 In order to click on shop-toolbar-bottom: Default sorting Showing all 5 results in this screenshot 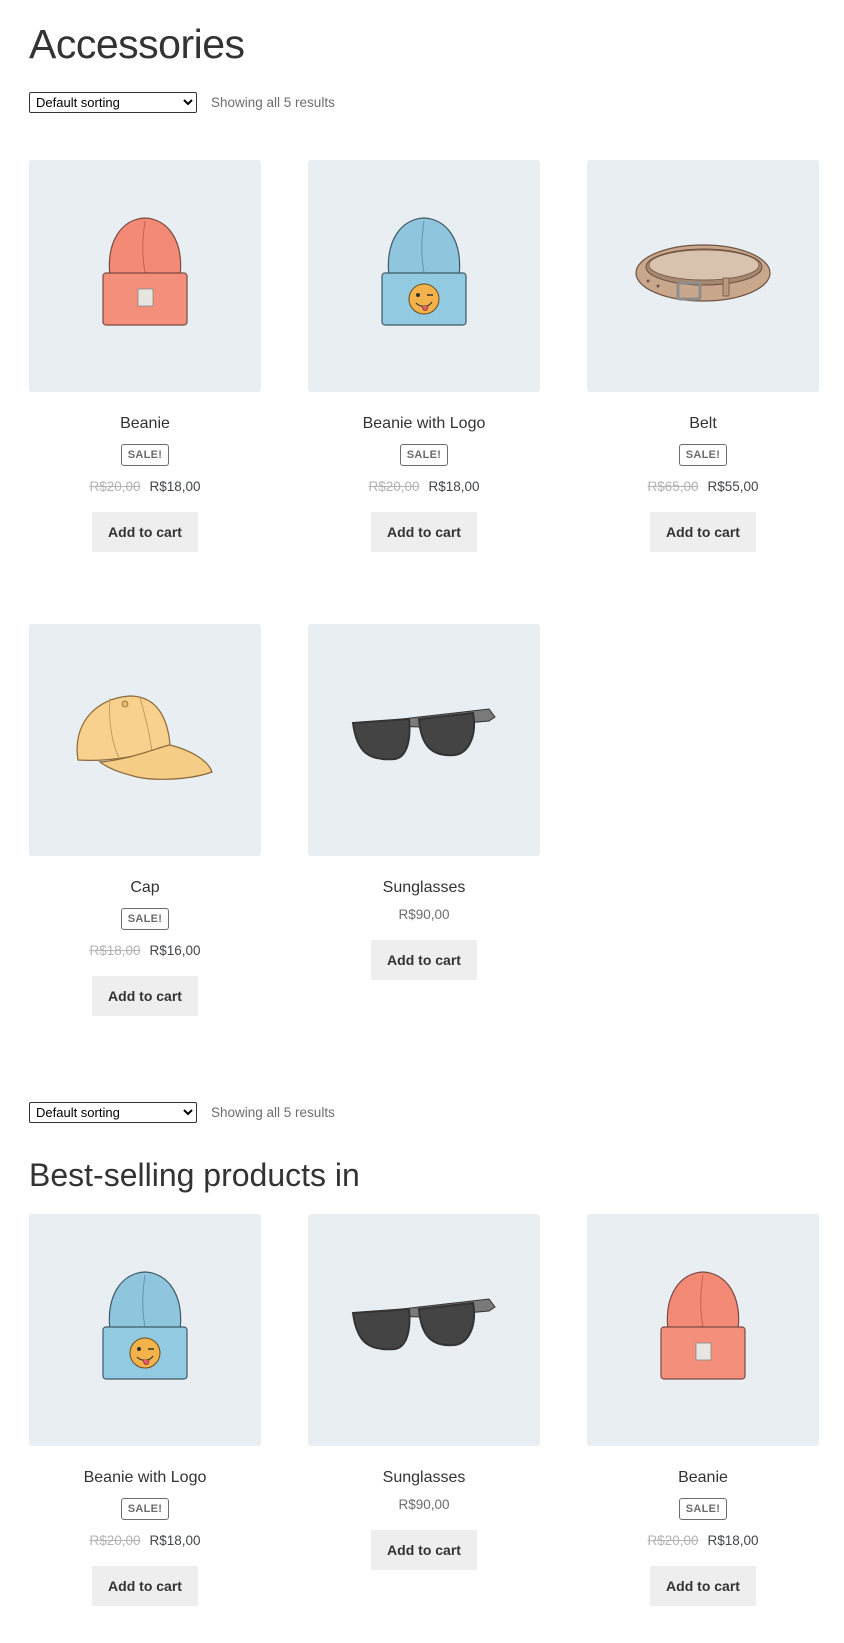, I will do `click(182, 1112)`.